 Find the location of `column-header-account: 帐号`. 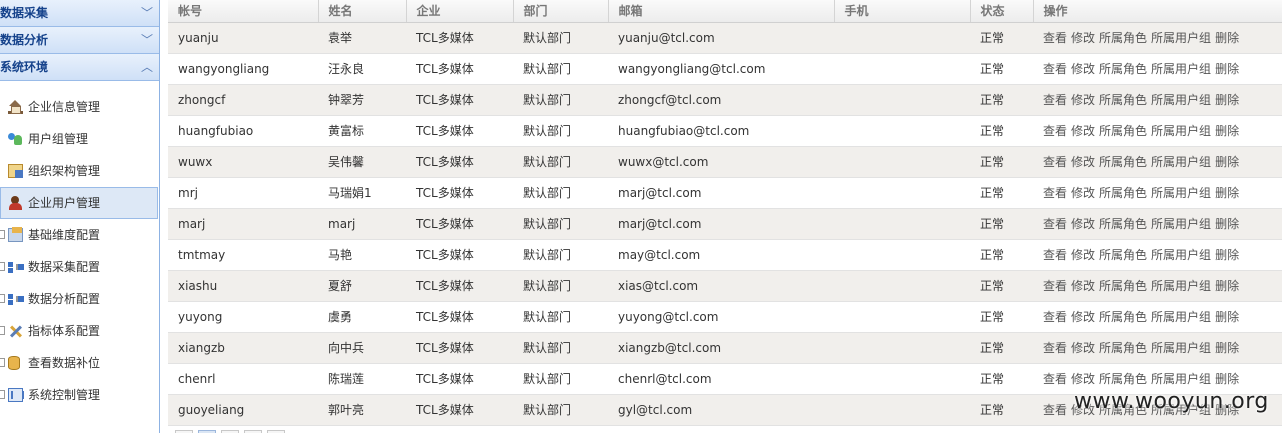

column-header-account: 帐号 is located at coordinates (243, 11).